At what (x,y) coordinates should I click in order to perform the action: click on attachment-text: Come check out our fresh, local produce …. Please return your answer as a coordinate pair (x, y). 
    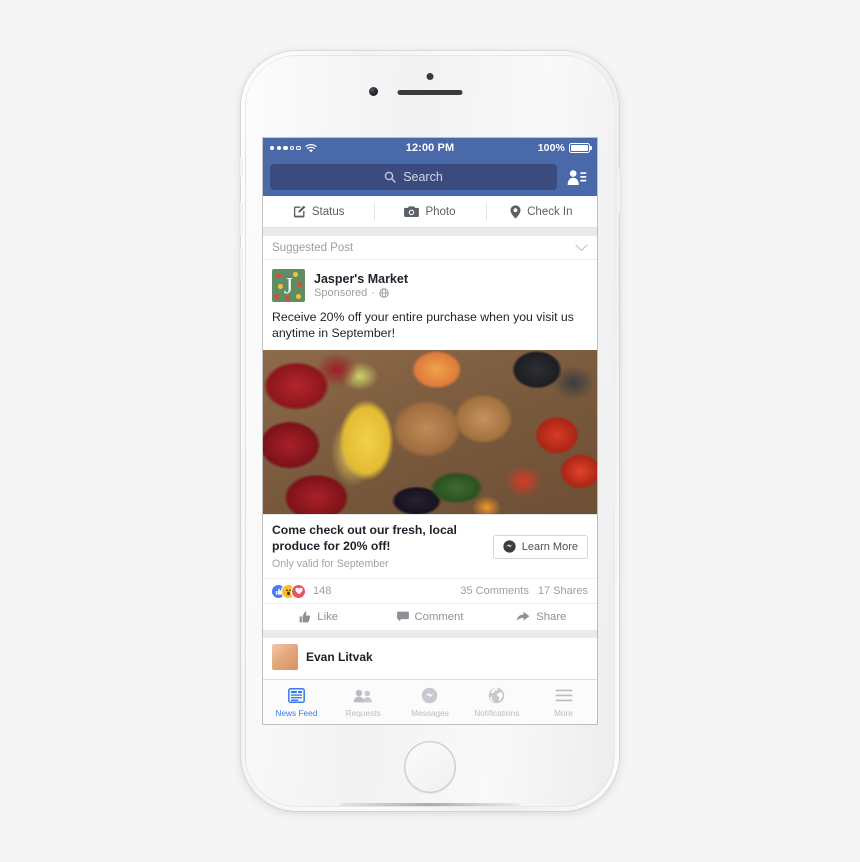
    Looking at the image, I should click on (378, 546).